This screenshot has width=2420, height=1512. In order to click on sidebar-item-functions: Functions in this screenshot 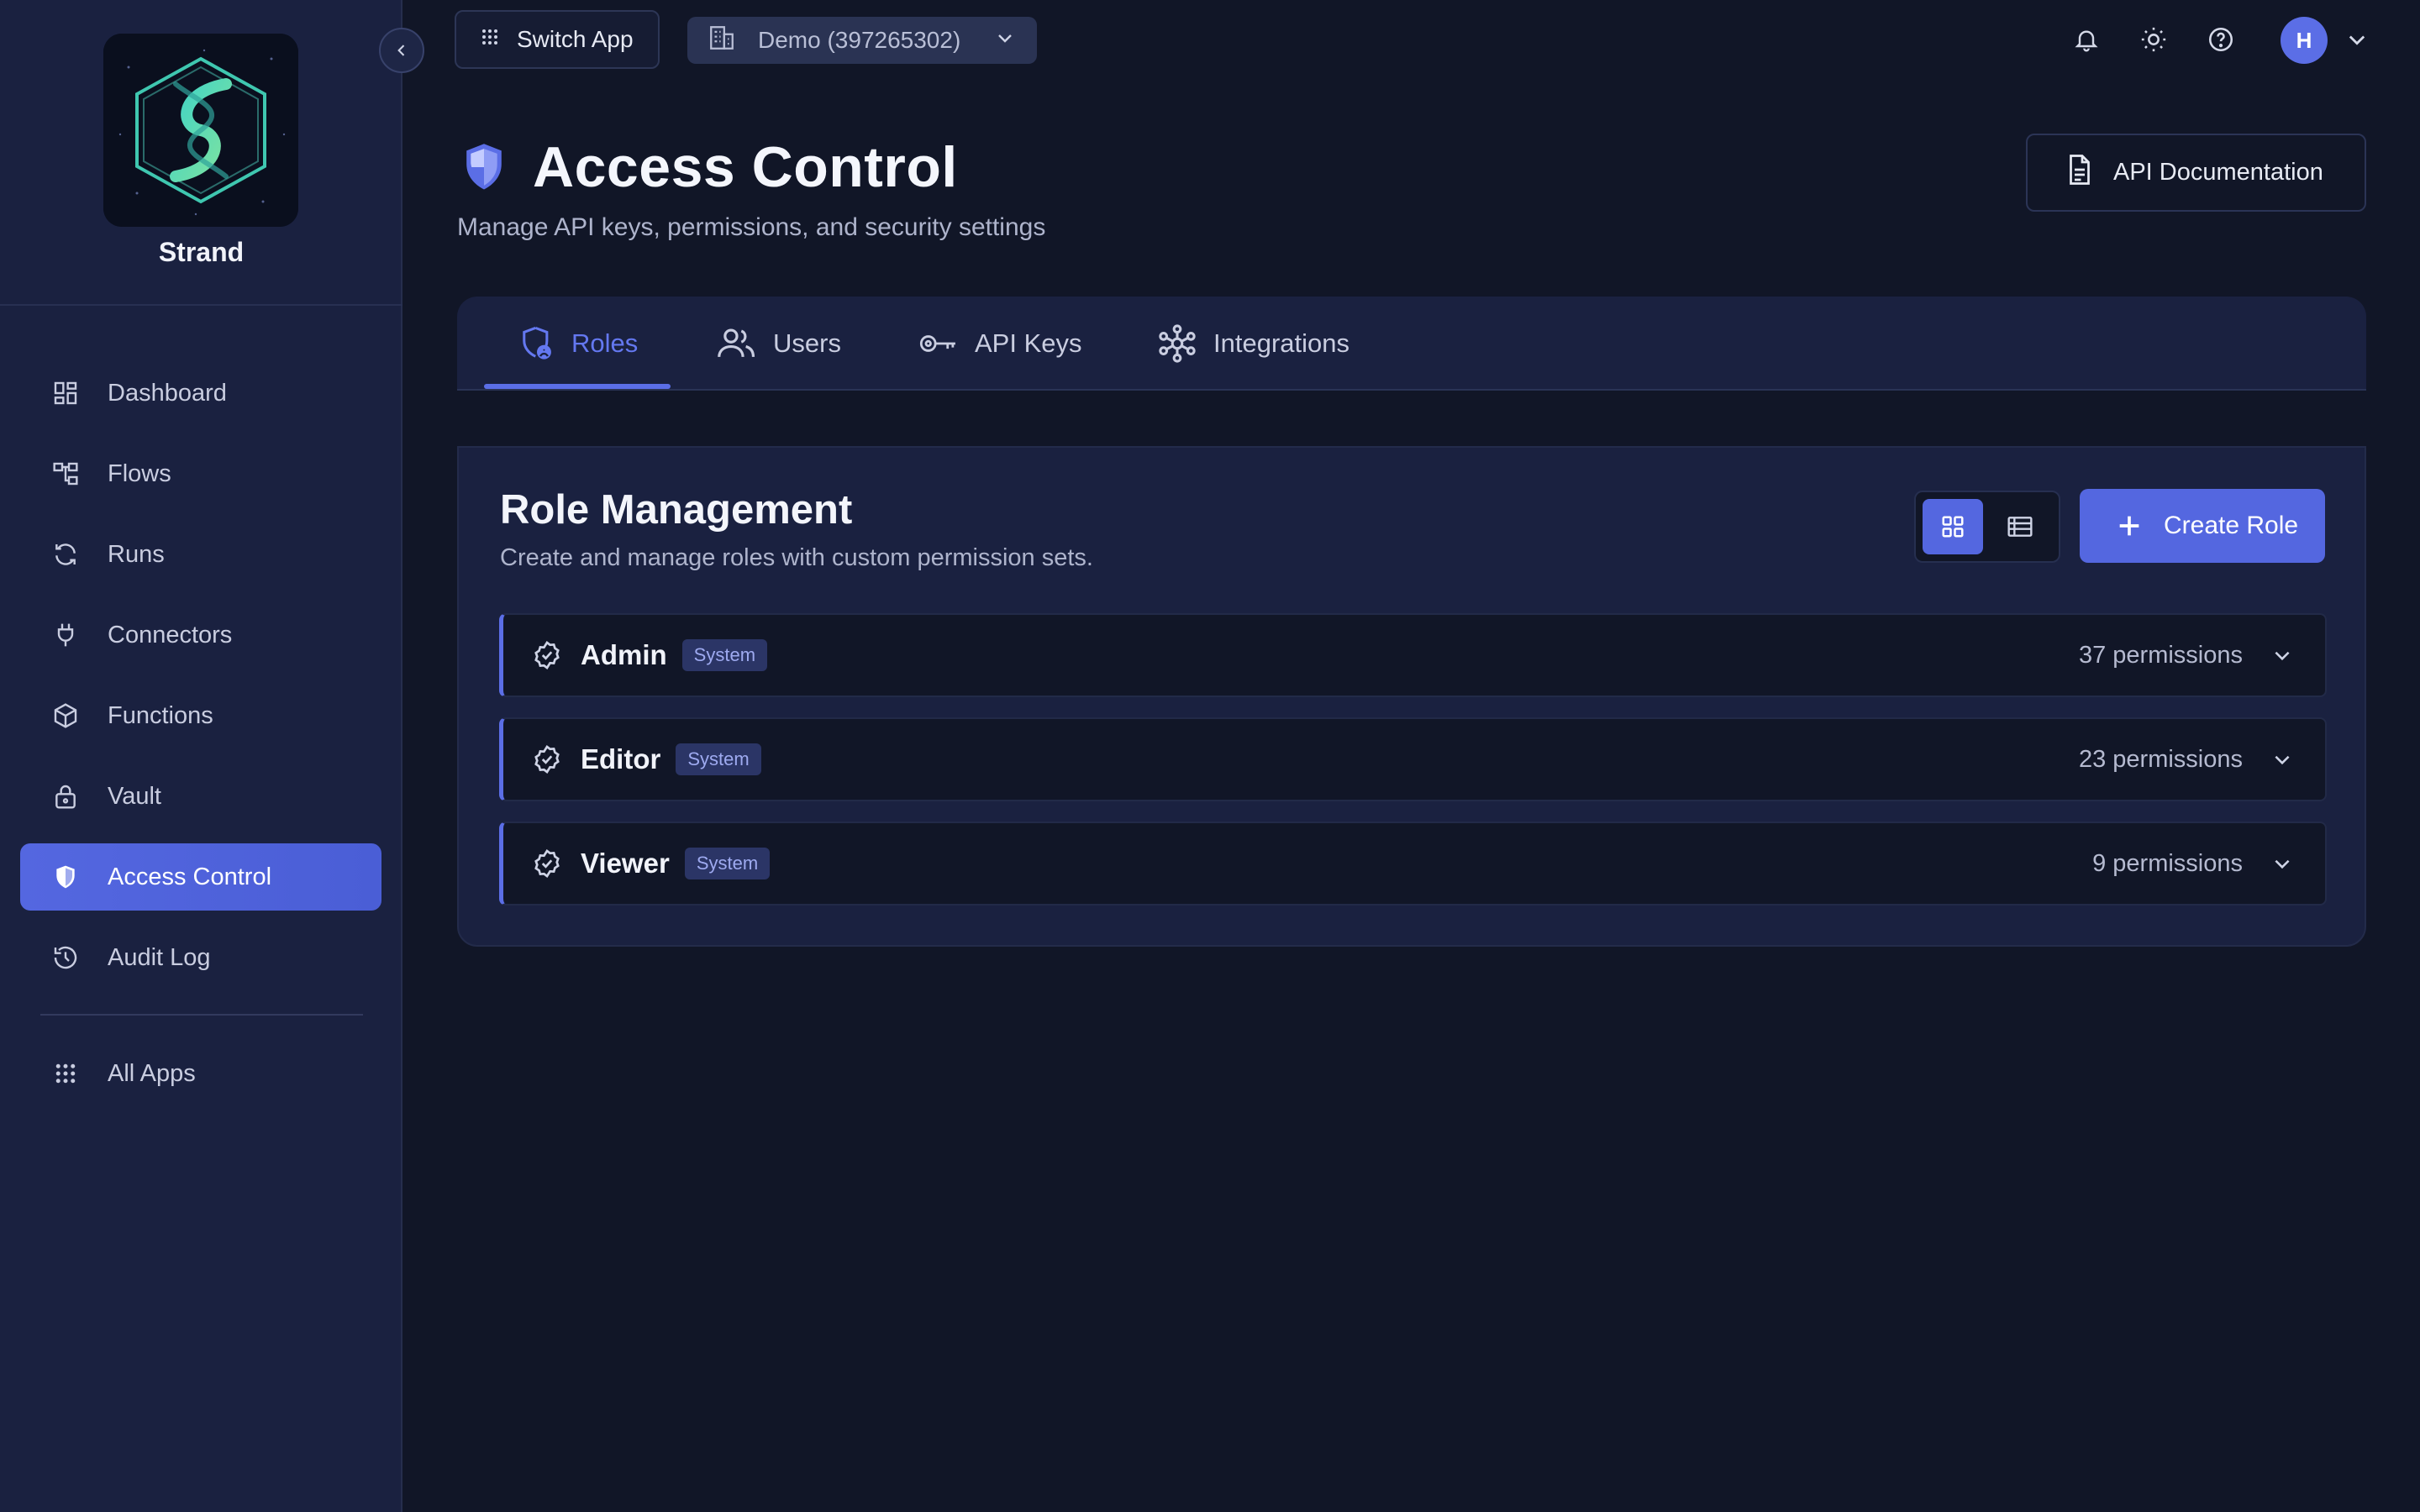, I will do `click(200, 715)`.